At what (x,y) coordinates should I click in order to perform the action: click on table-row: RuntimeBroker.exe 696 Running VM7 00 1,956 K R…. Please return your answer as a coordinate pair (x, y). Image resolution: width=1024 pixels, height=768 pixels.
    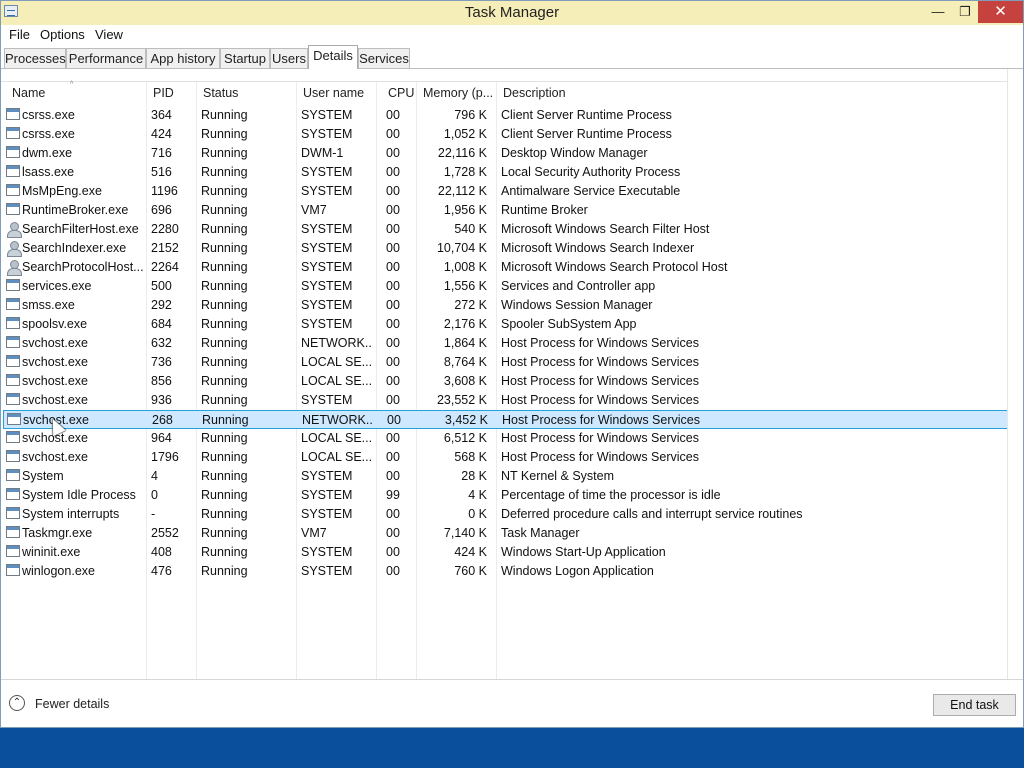
    Looking at the image, I should click on (505, 210).